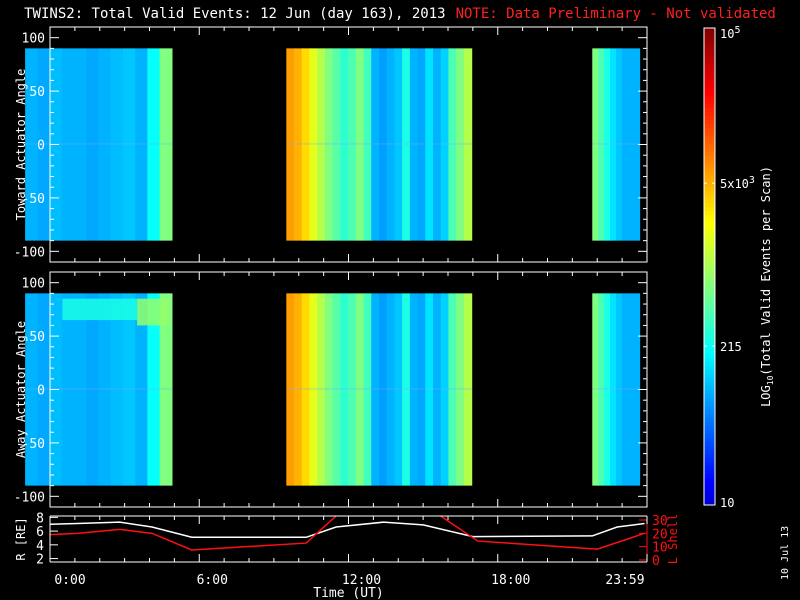 Image resolution: width=800 pixels, height=600 pixels. I want to click on y-left-axis-label: R [RE], so click(21, 538).